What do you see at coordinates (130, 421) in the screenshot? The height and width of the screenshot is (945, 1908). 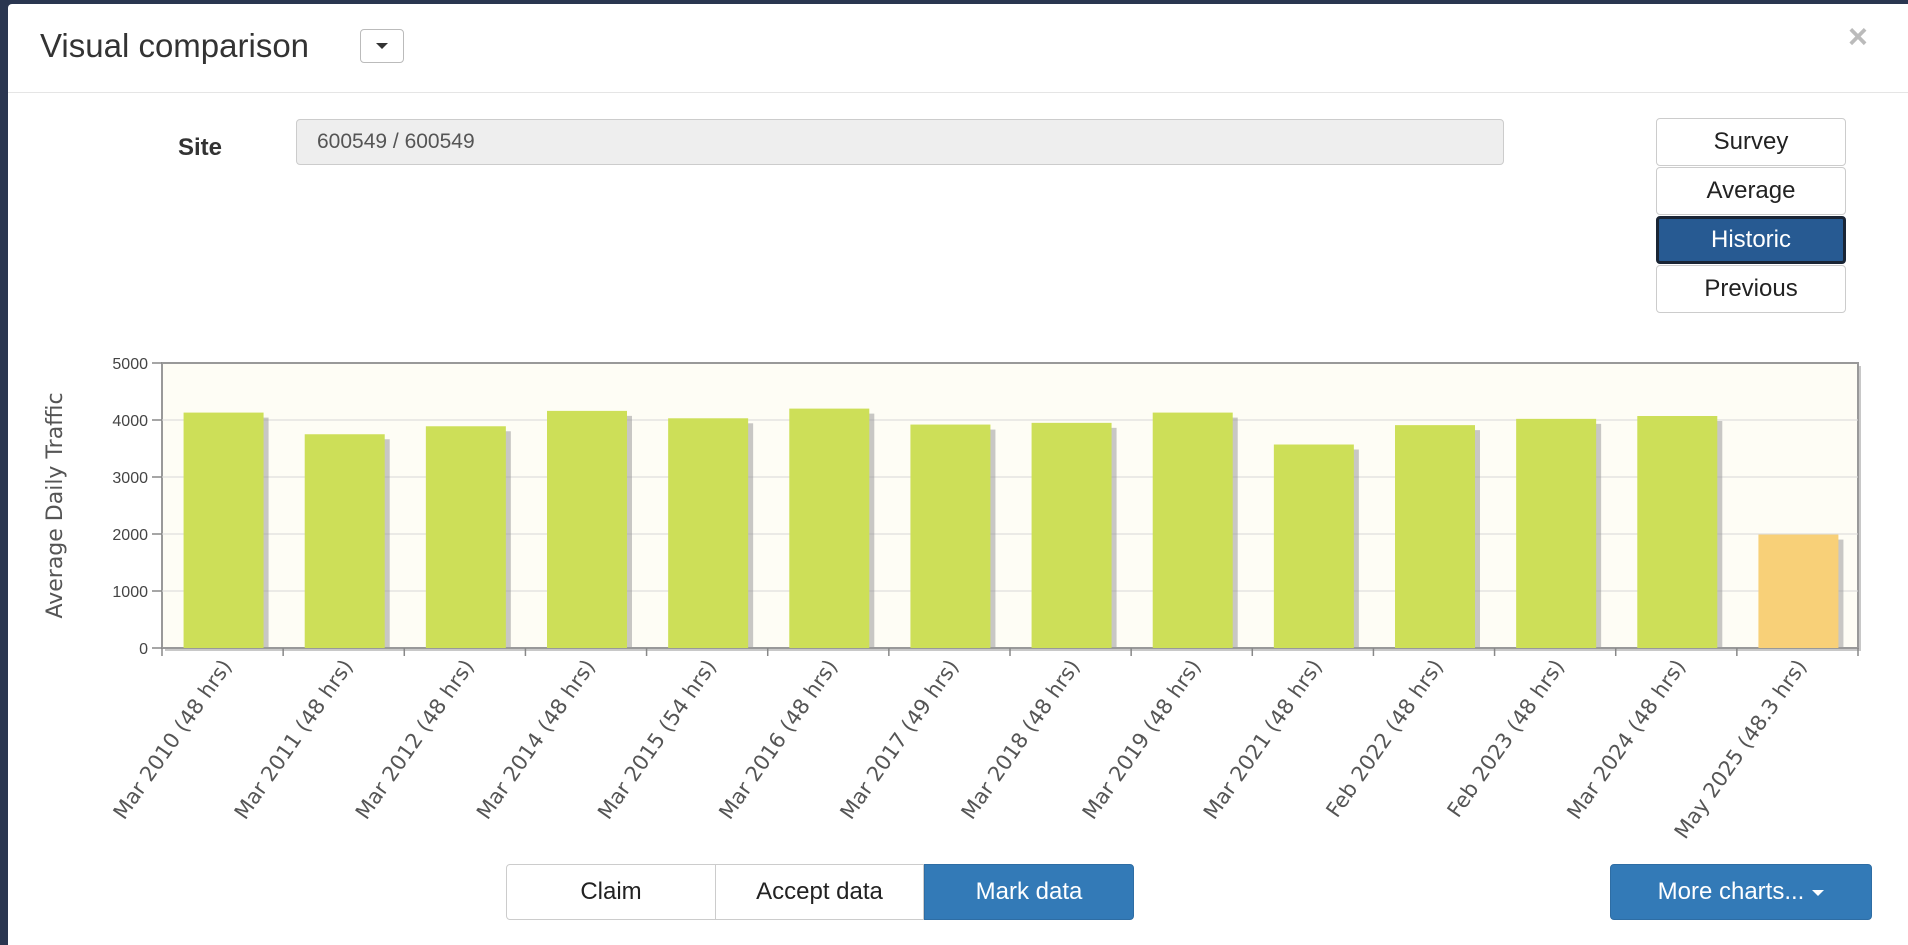 I see `y-tick-label: 4000` at bounding box center [130, 421].